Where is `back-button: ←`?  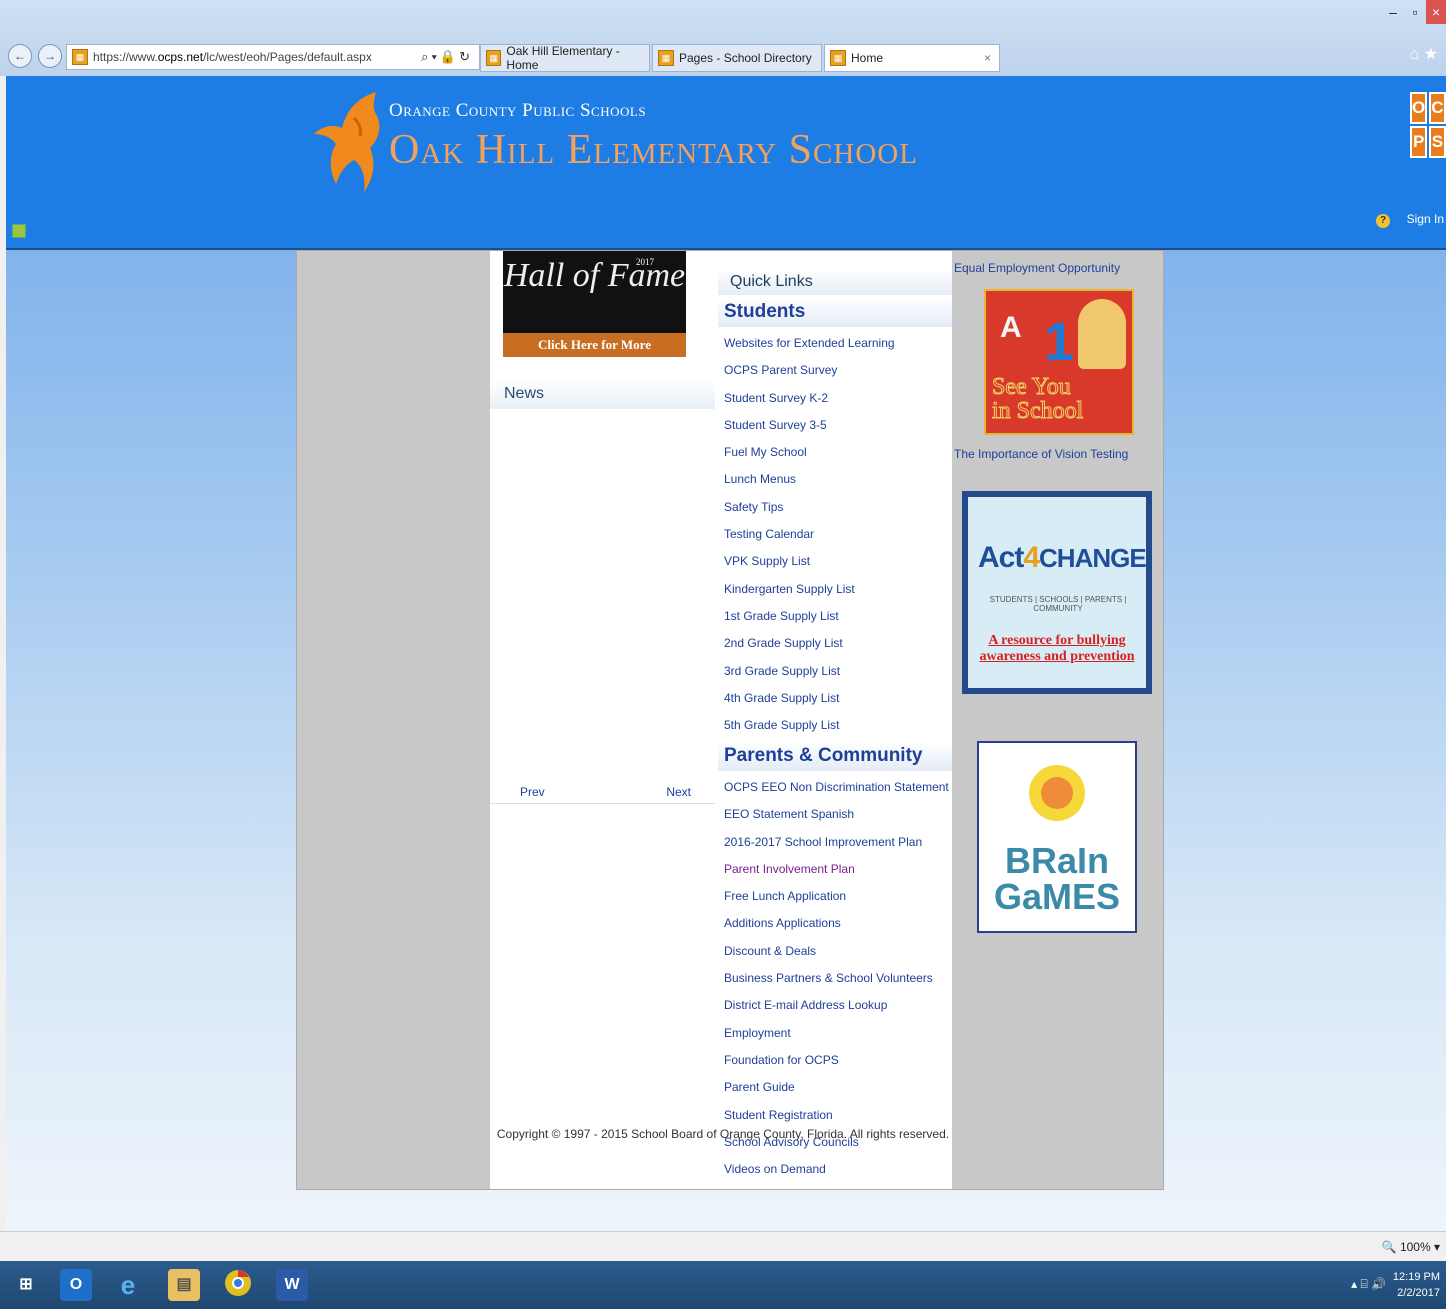 back-button: ← is located at coordinates (20, 56).